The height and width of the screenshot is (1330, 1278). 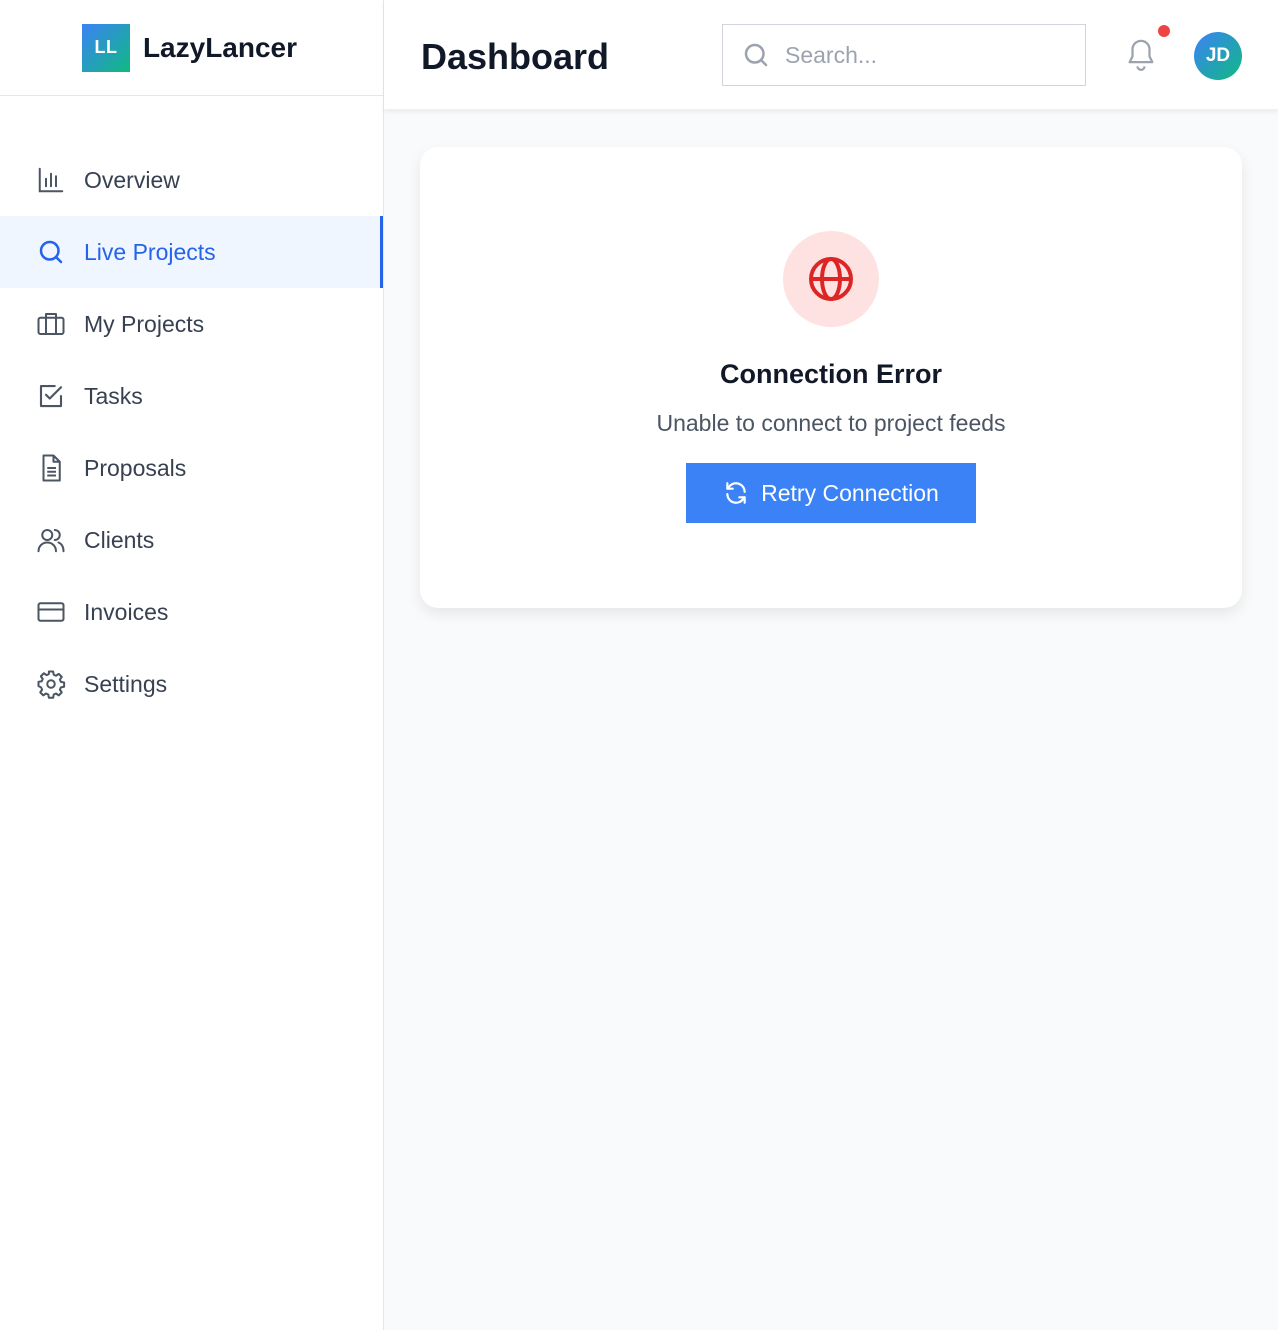 I want to click on sidebar-item-label: Tasks, so click(x=113, y=395).